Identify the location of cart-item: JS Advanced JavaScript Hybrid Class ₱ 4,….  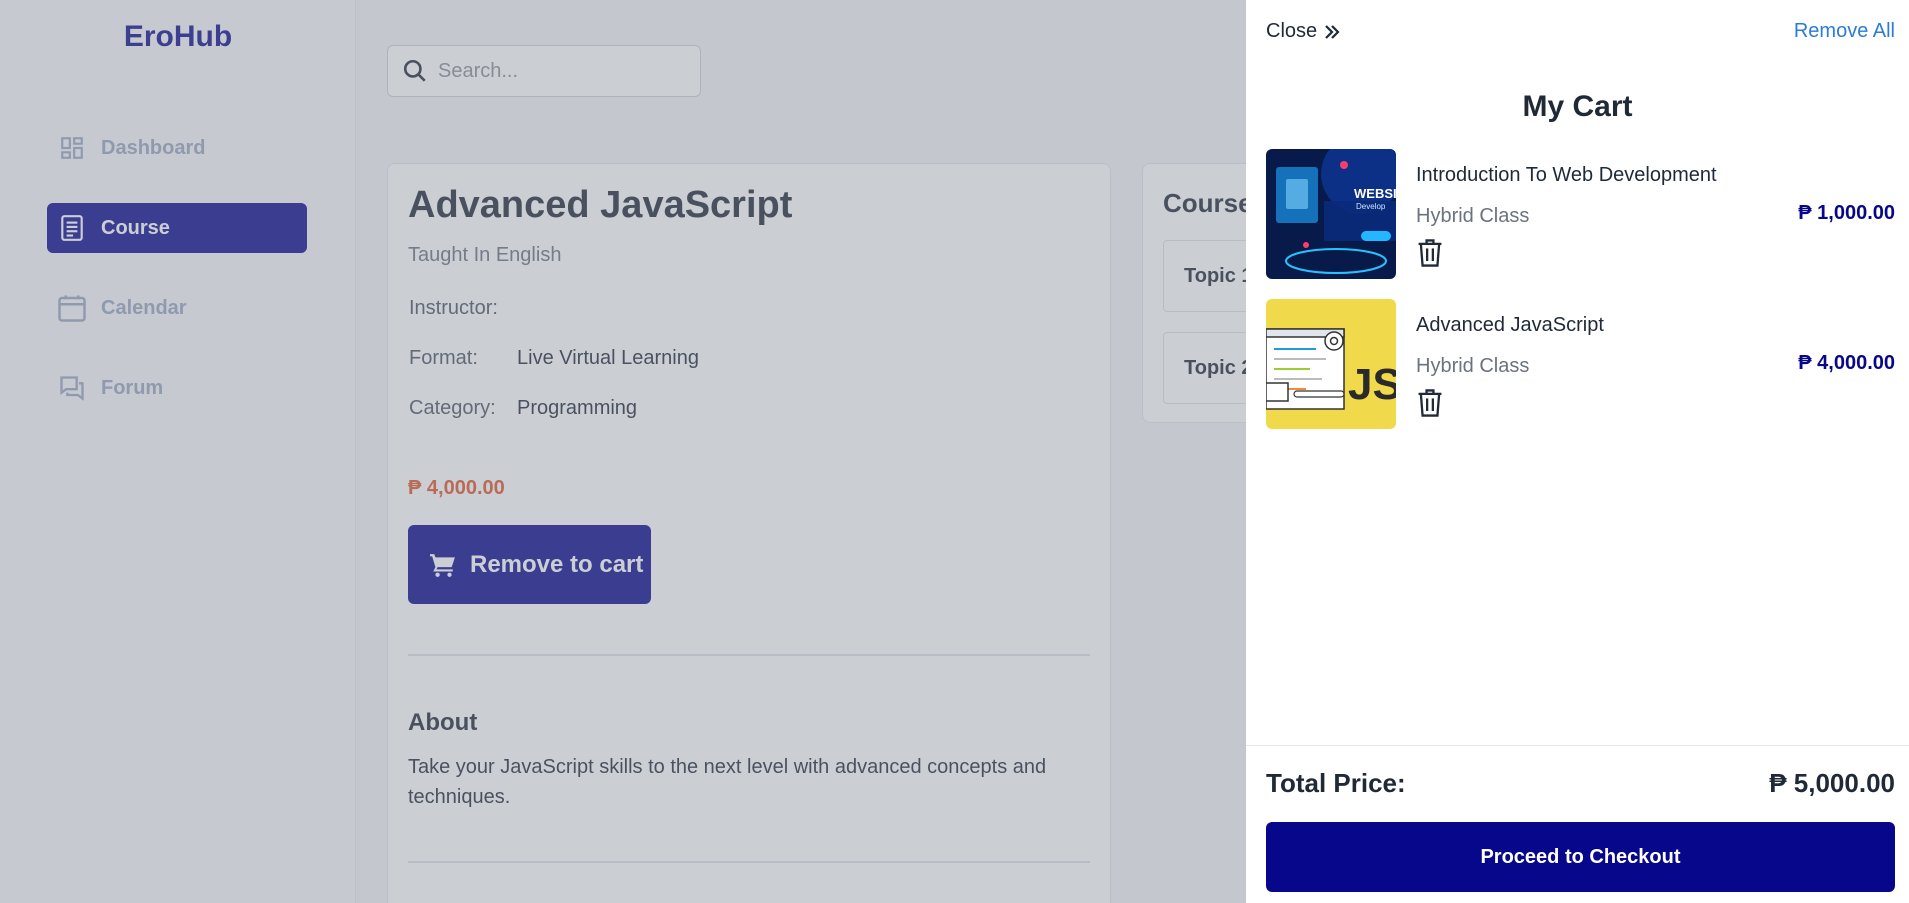
(1580, 364).